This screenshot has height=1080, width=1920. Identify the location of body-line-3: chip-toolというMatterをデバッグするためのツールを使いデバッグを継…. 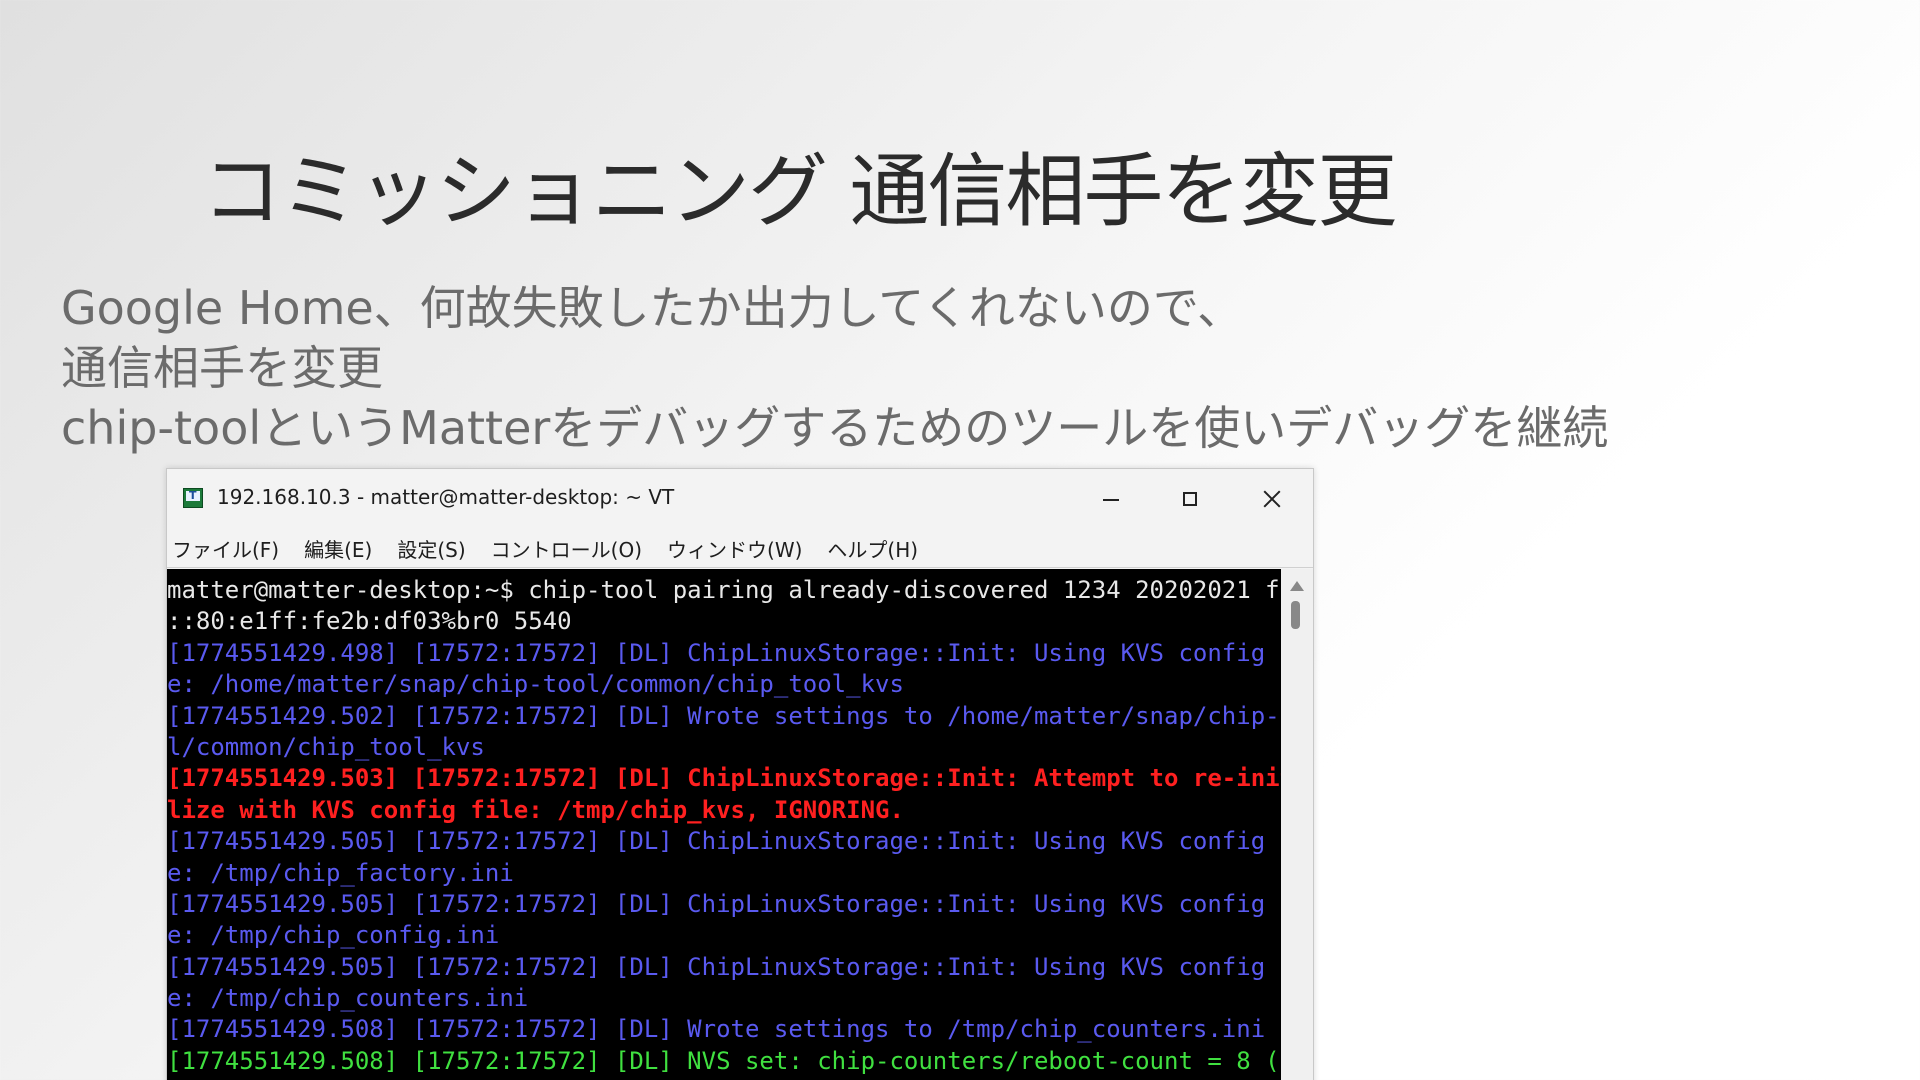
(835, 428).